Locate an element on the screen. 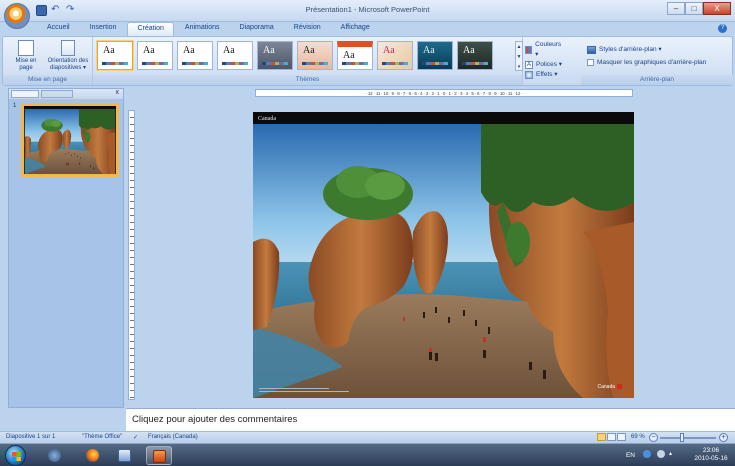 This screenshot has width=735, height=466. background-styles-label: Styles d'arrière-plan ▾ is located at coordinates (630, 49).